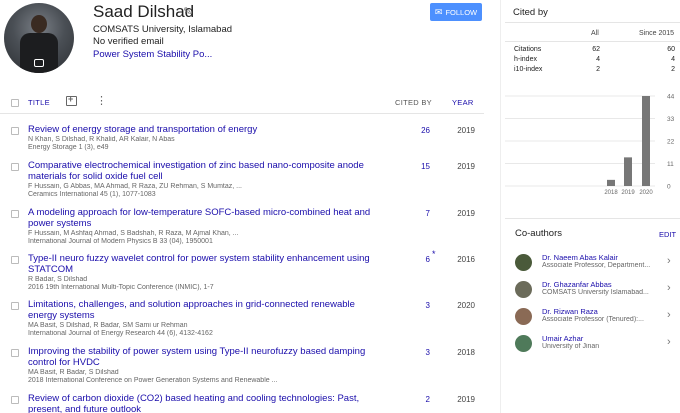 The height and width of the screenshot is (413, 680). Describe the element at coordinates (598, 69) in the screenshot. I see `metric-all-value: 2` at that location.